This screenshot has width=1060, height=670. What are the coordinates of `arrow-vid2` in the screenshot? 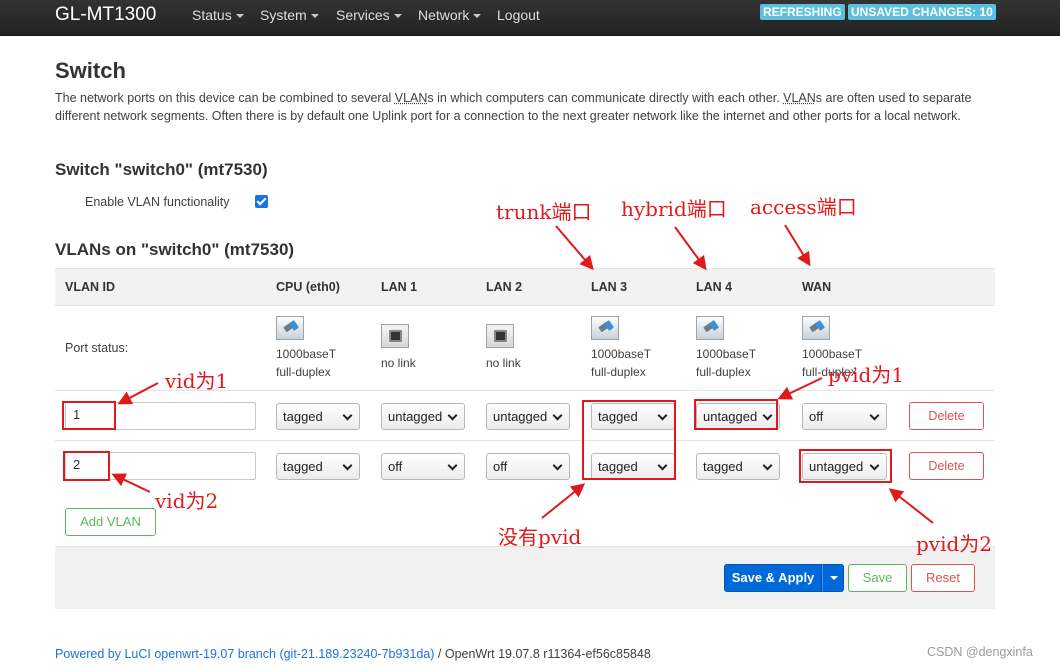 It's located at (131, 483).